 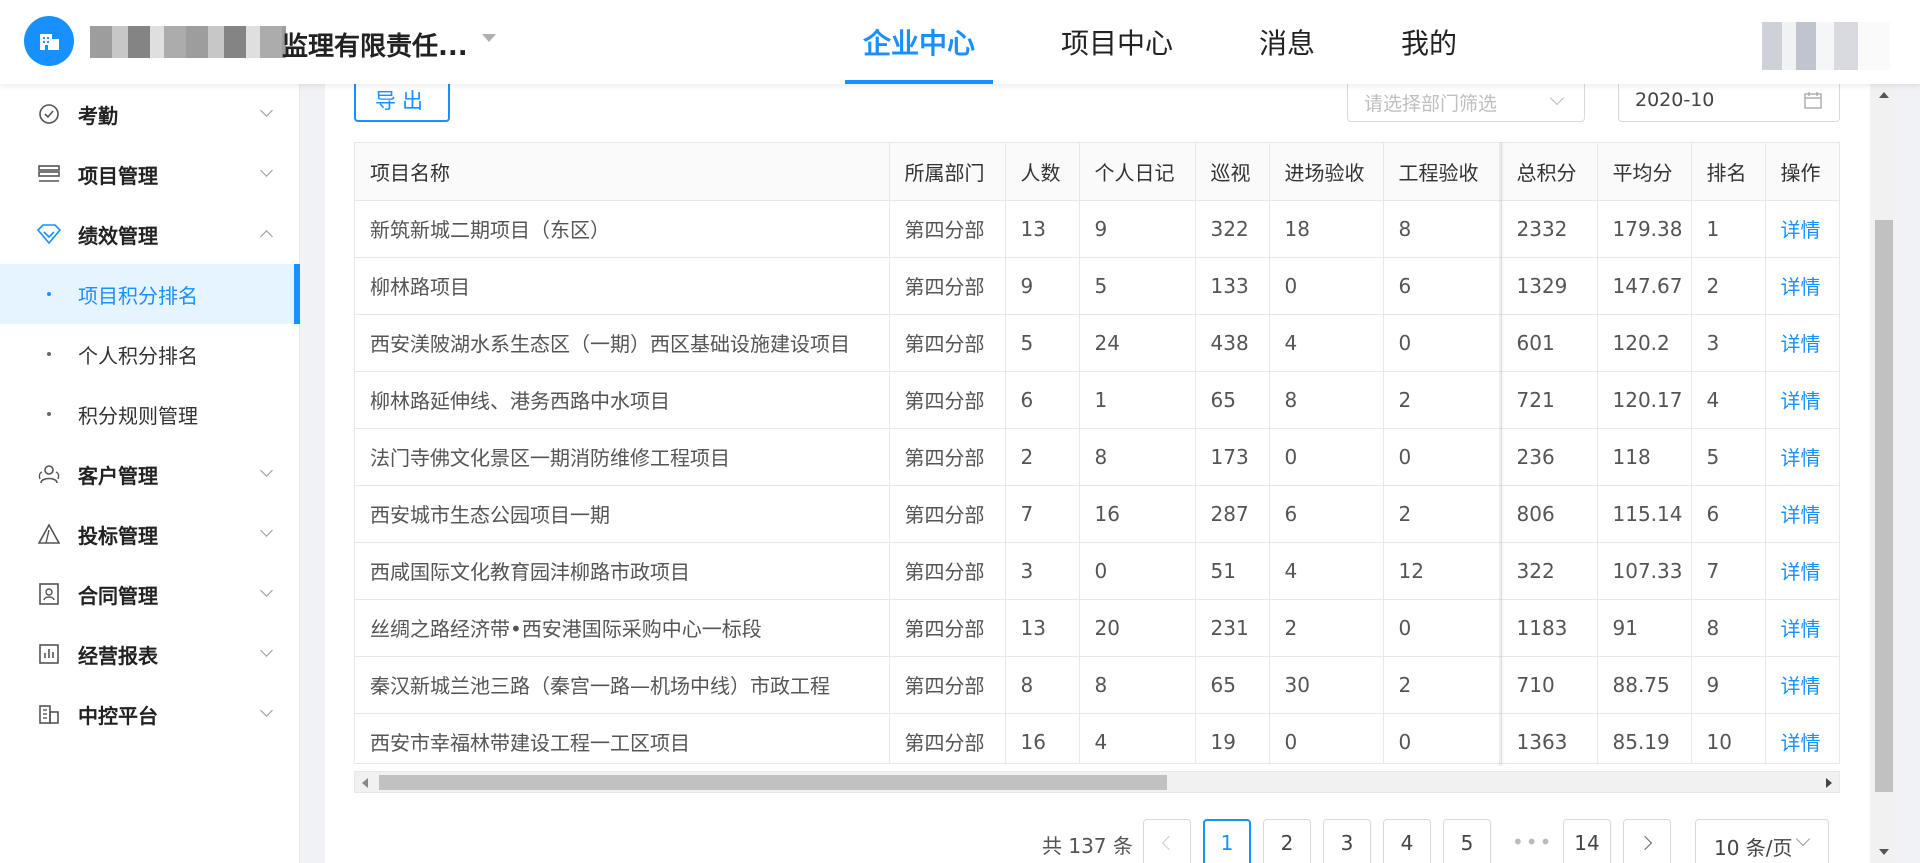 I want to click on prev-page-button, so click(x=1167, y=841).